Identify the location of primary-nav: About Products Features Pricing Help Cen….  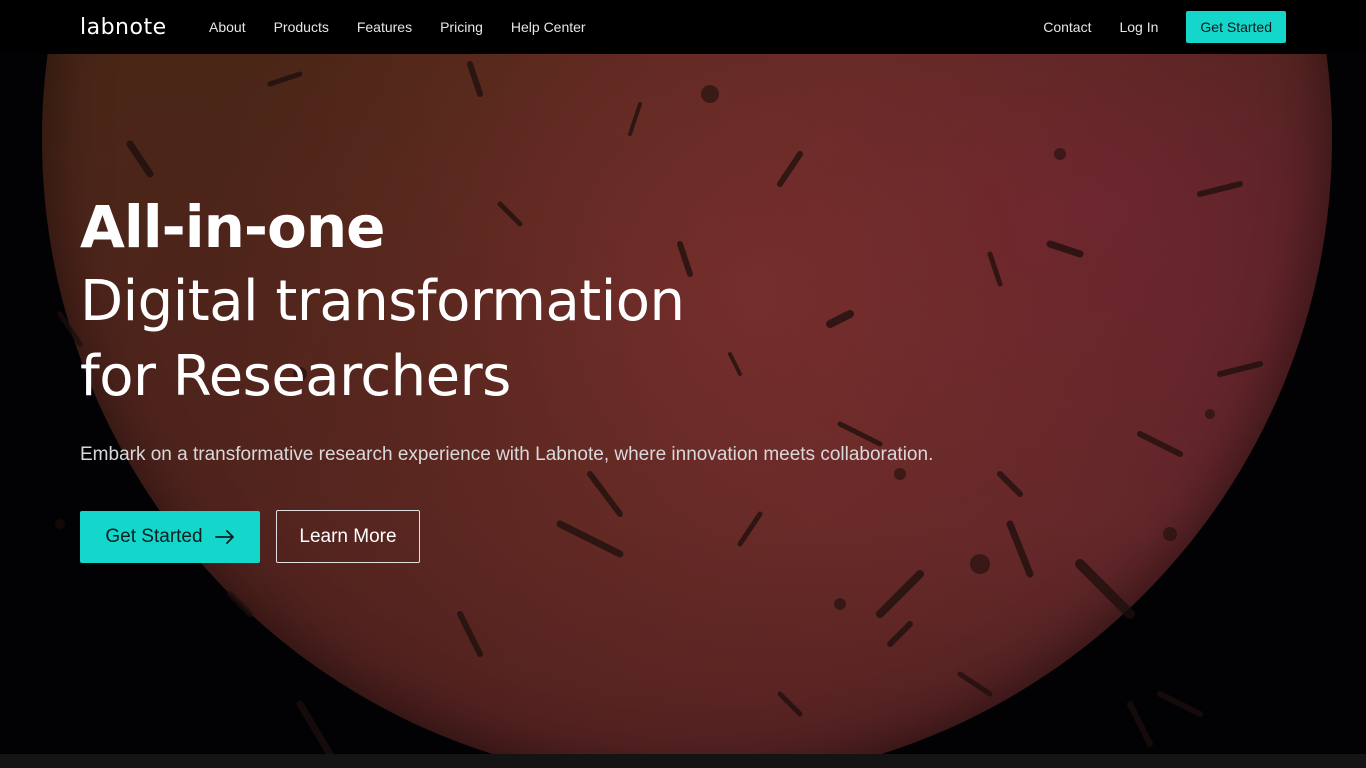
(411, 27).